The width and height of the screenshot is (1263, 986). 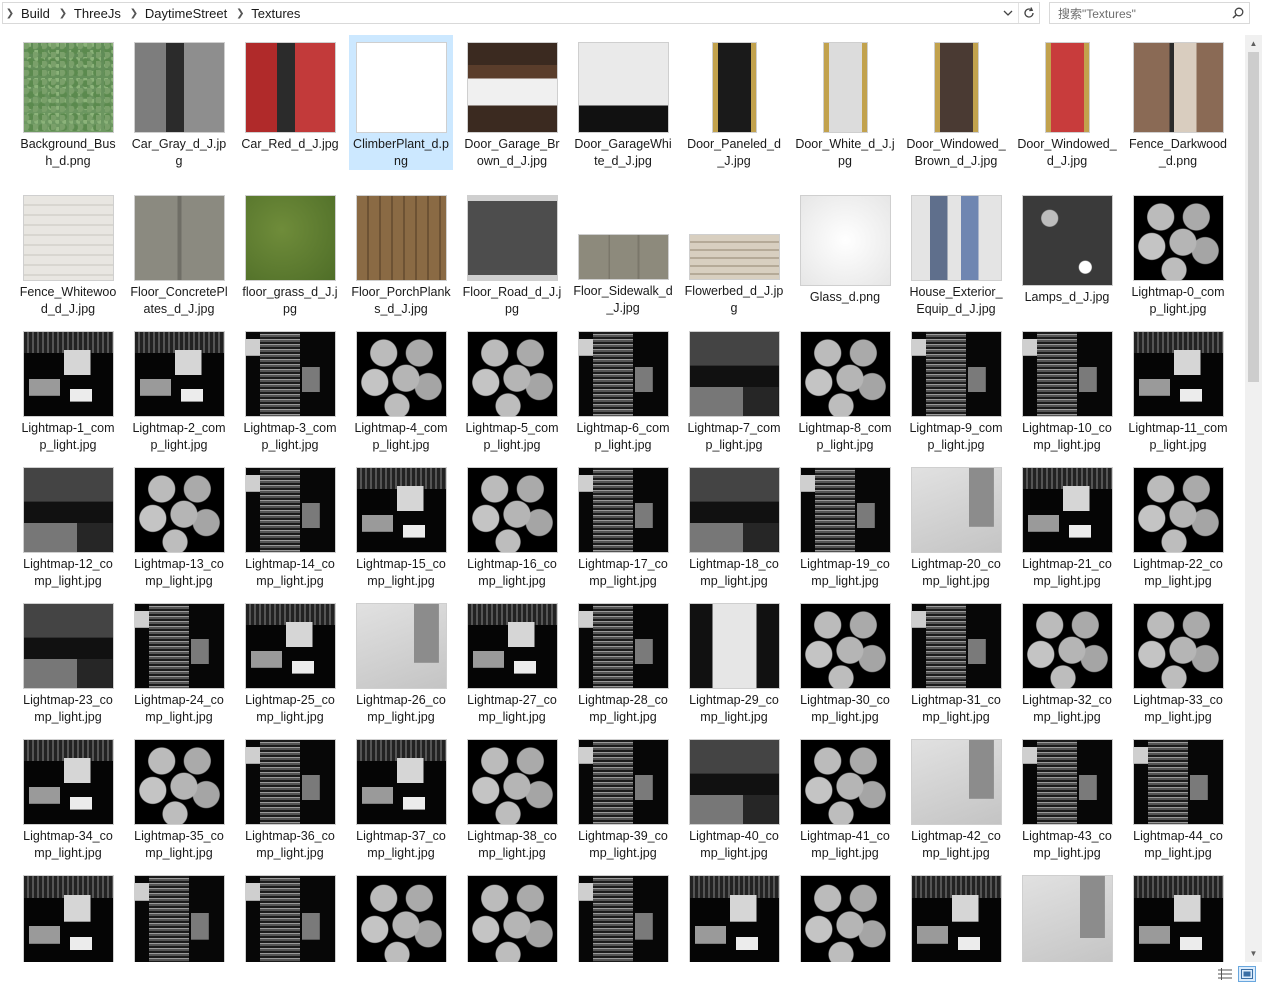 What do you see at coordinates (1008, 13) in the screenshot?
I see `chevron-down-icon` at bounding box center [1008, 13].